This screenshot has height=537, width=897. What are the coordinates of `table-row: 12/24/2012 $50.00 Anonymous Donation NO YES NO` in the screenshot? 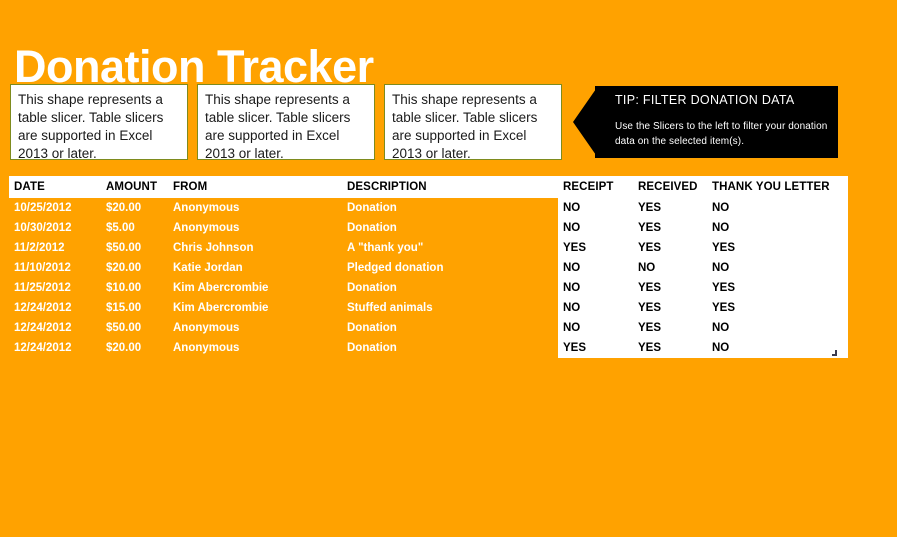 It's located at (428, 328).